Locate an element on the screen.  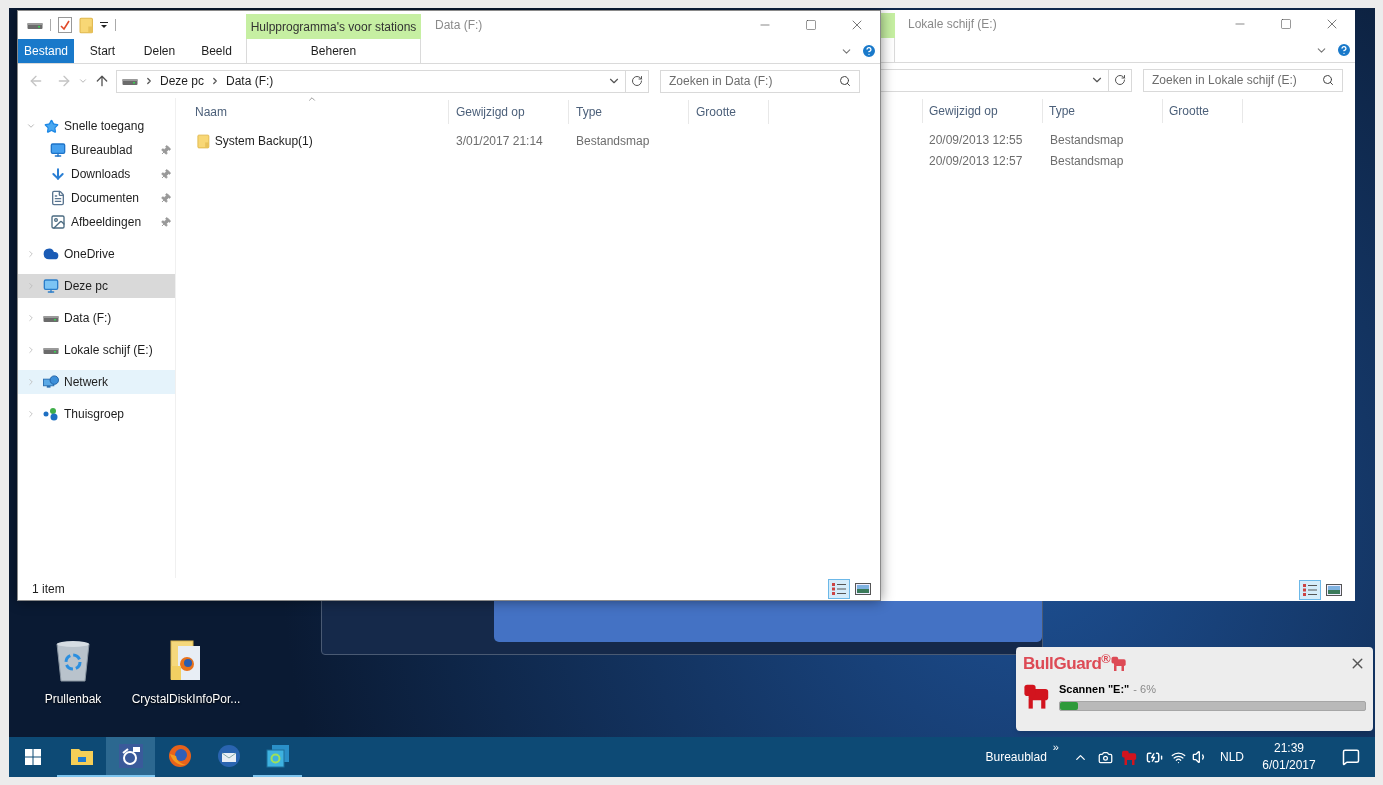
scan-status: Scannen "E:" is located at coordinates (1094, 689).